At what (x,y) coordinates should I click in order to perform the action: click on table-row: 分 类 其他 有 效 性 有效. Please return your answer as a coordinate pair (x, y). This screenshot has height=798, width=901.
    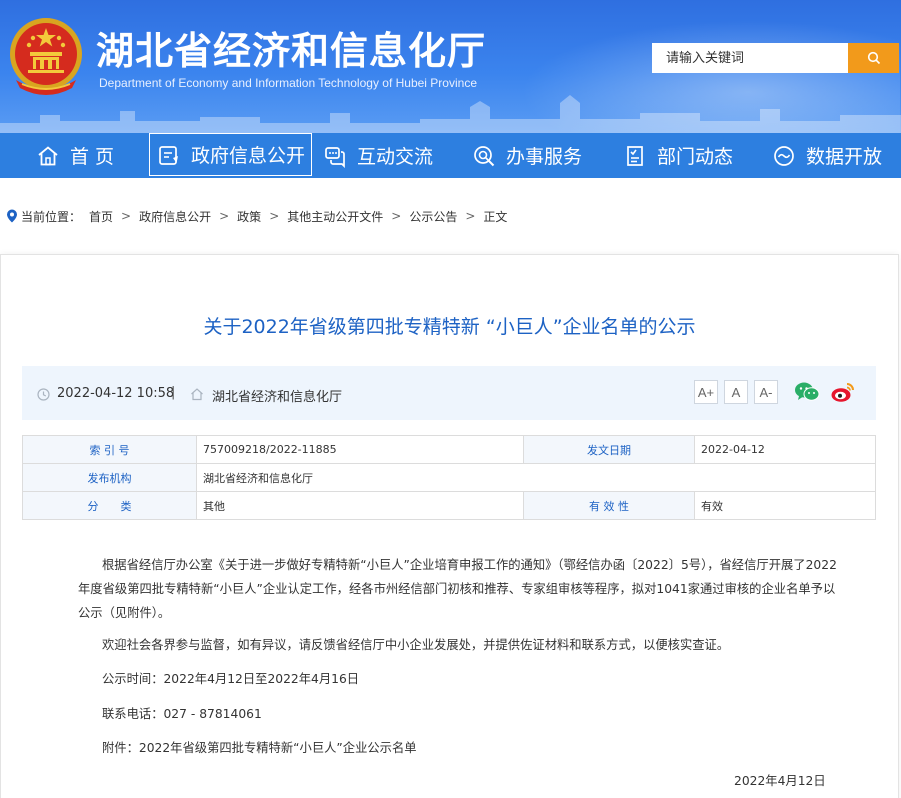
    Looking at the image, I should click on (449, 505).